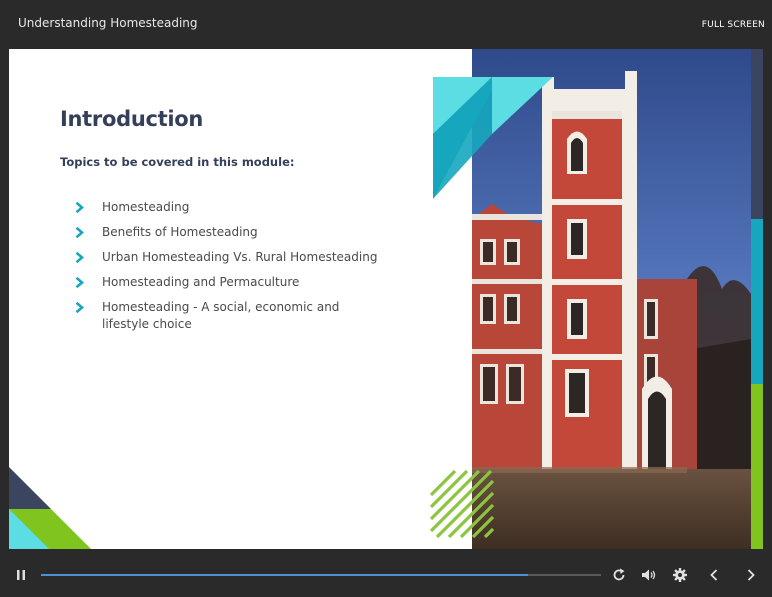 The image size is (772, 597). What do you see at coordinates (386, 24) in the screenshot?
I see `top-bar: Understanding Homesteading FULL SCREEN` at bounding box center [386, 24].